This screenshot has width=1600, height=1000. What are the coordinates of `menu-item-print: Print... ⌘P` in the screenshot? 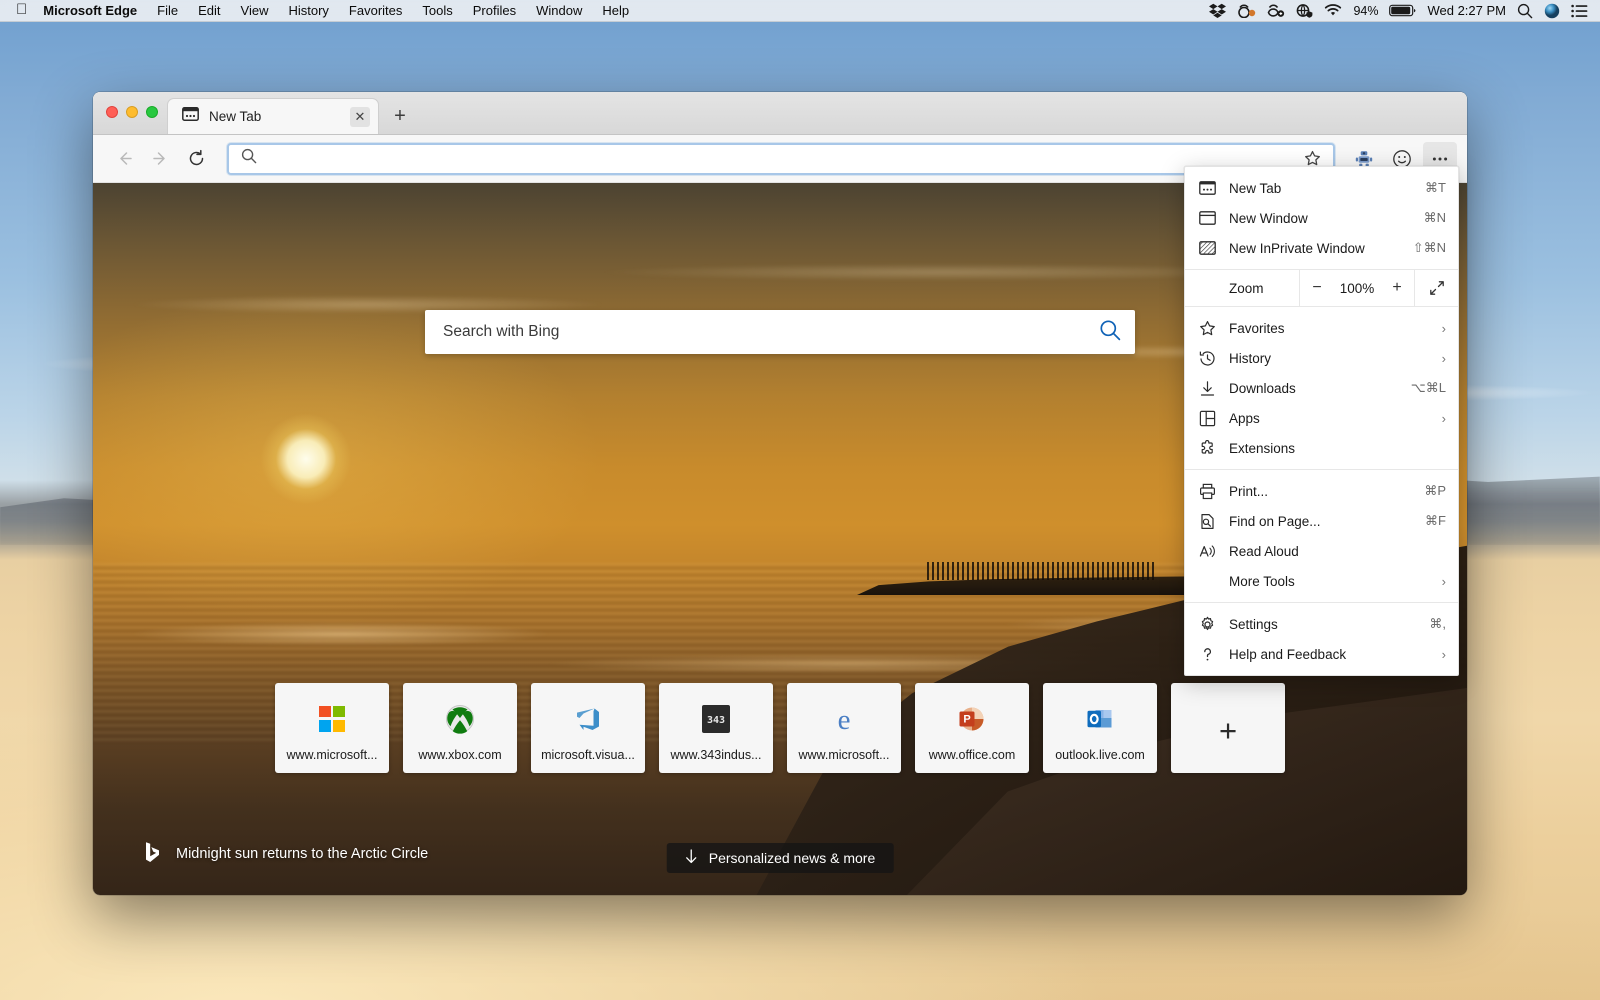 It's located at (1321, 491).